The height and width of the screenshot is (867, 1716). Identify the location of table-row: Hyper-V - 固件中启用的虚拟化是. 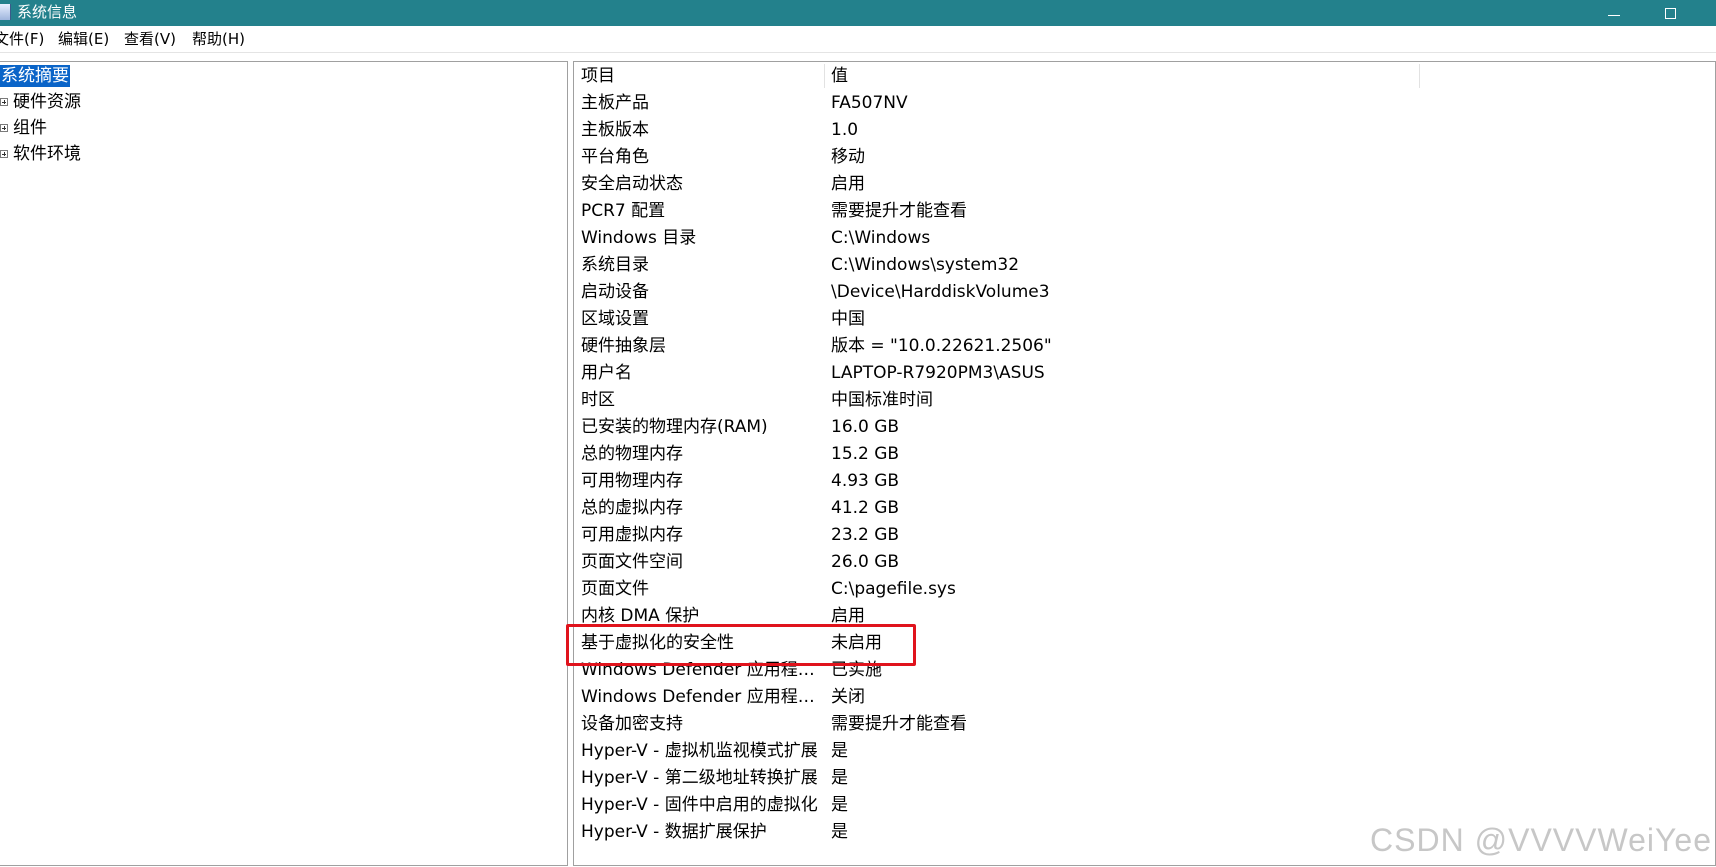
(1144, 805).